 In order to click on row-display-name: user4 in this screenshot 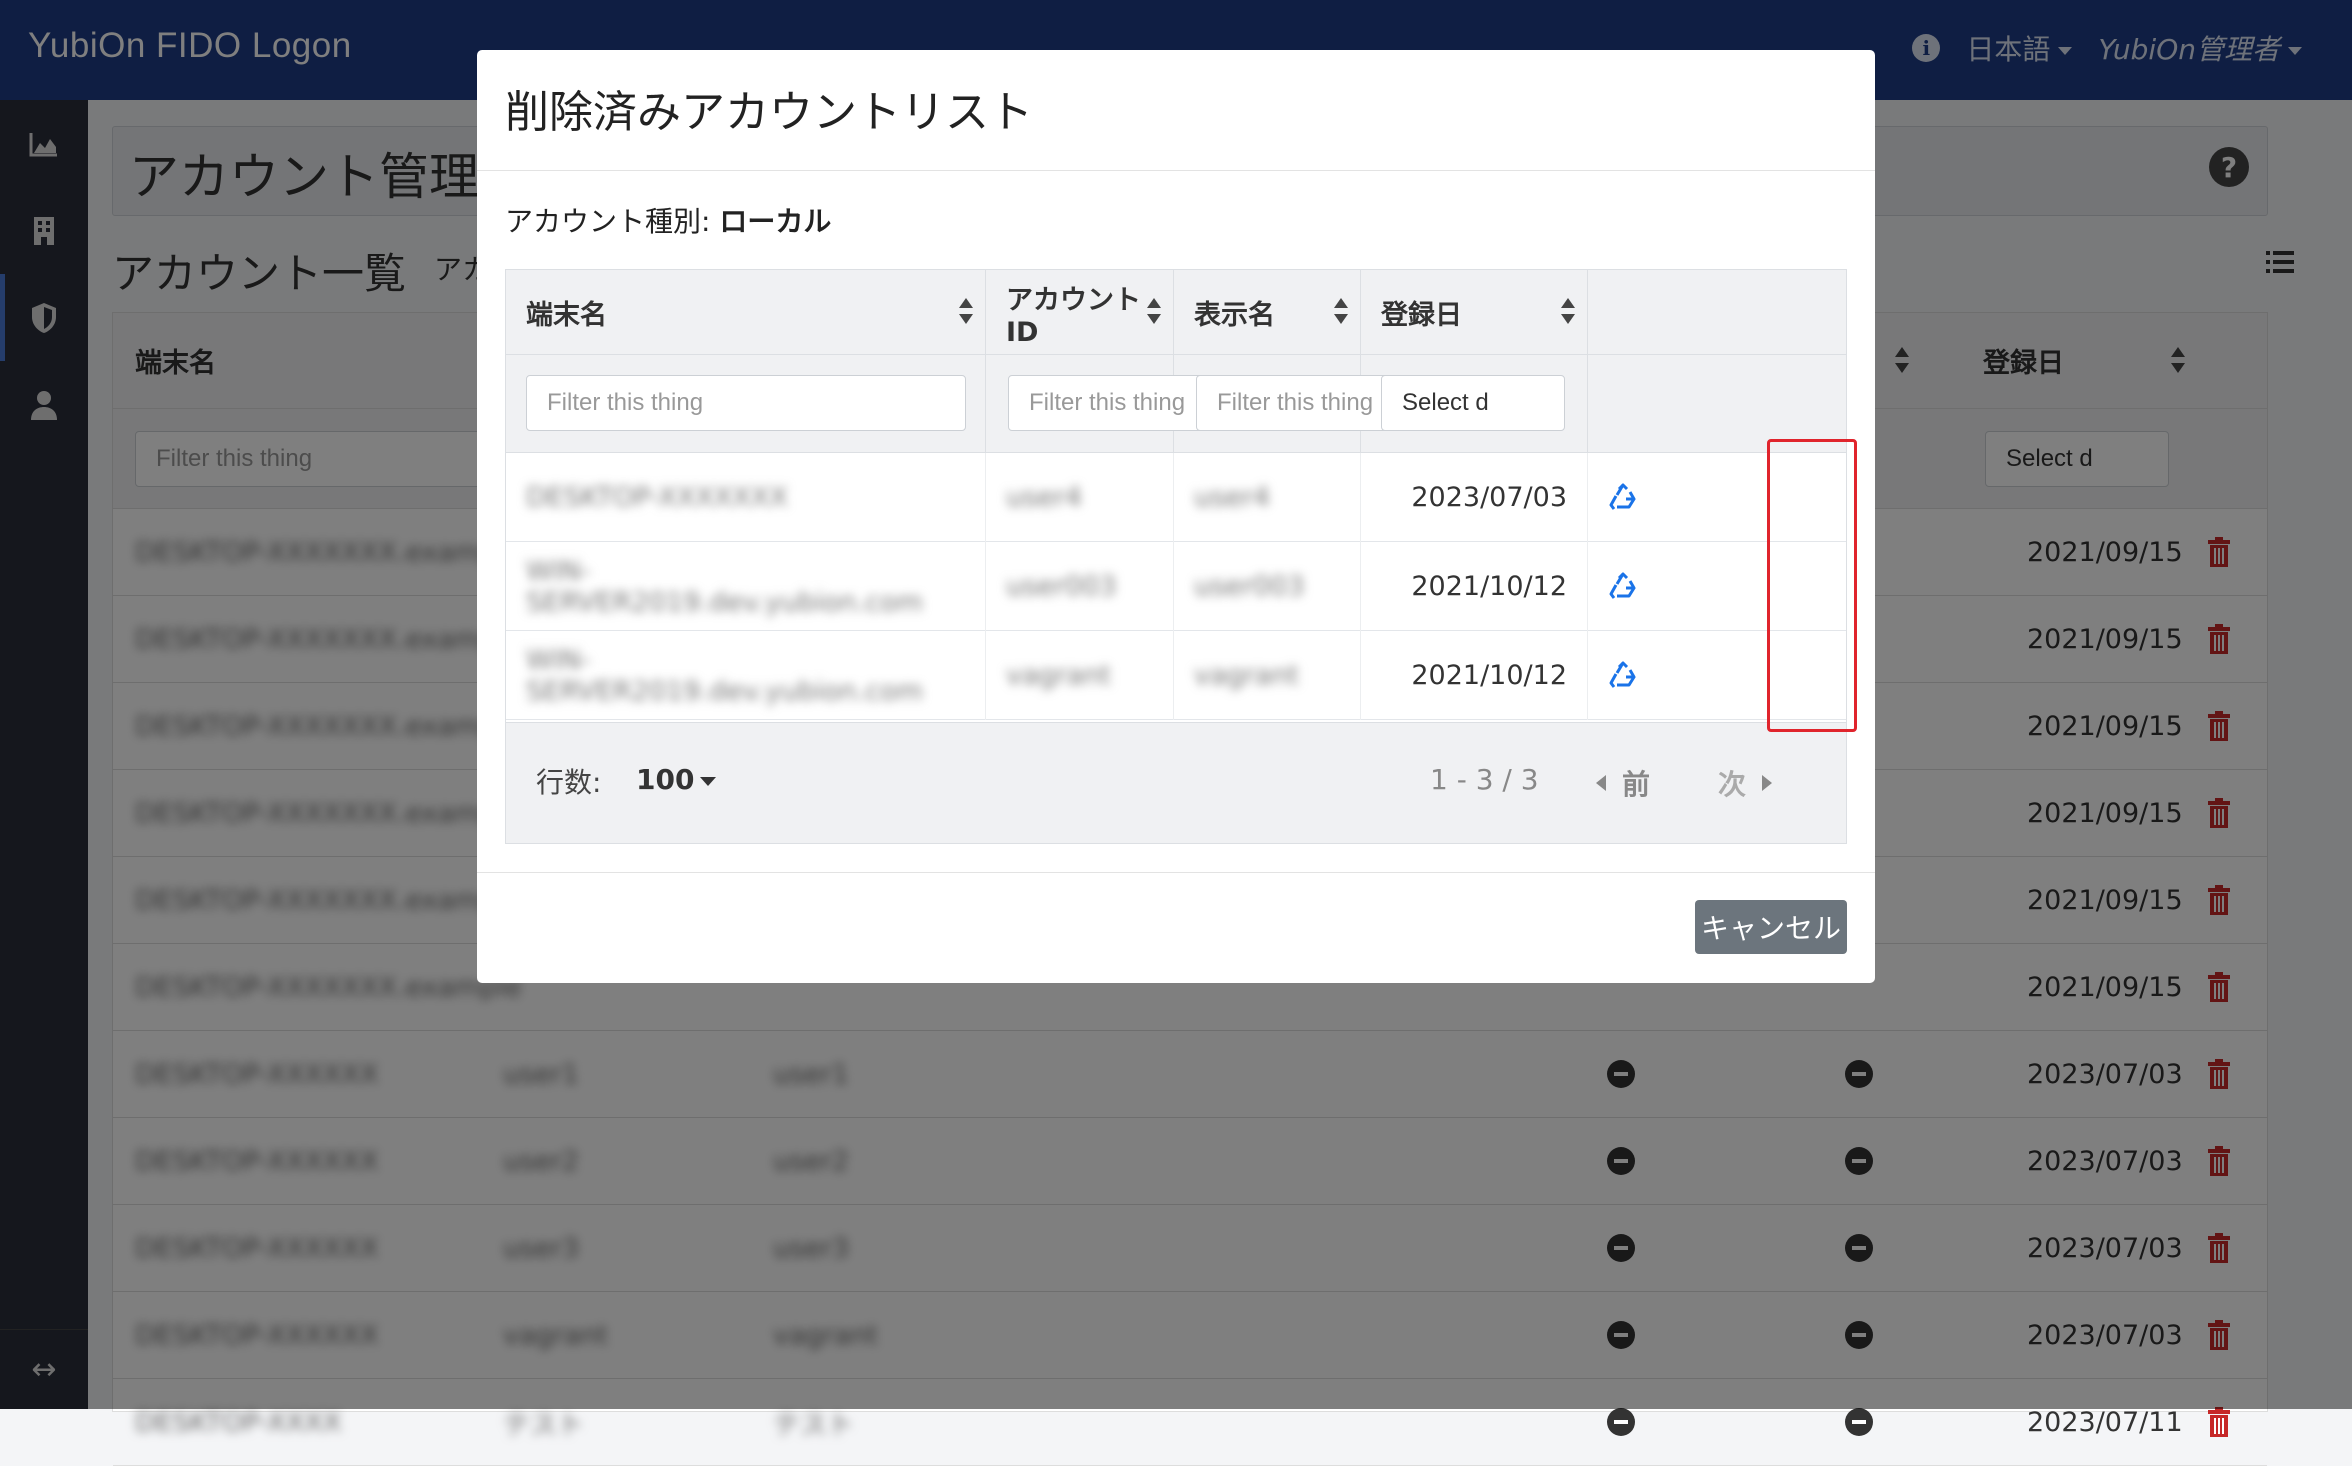, I will do `click(1267, 497)`.